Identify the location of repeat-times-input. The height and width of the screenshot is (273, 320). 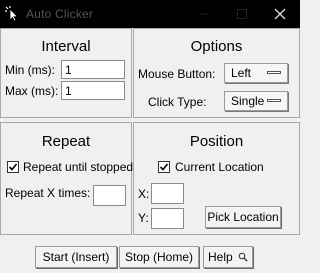
(109, 195).